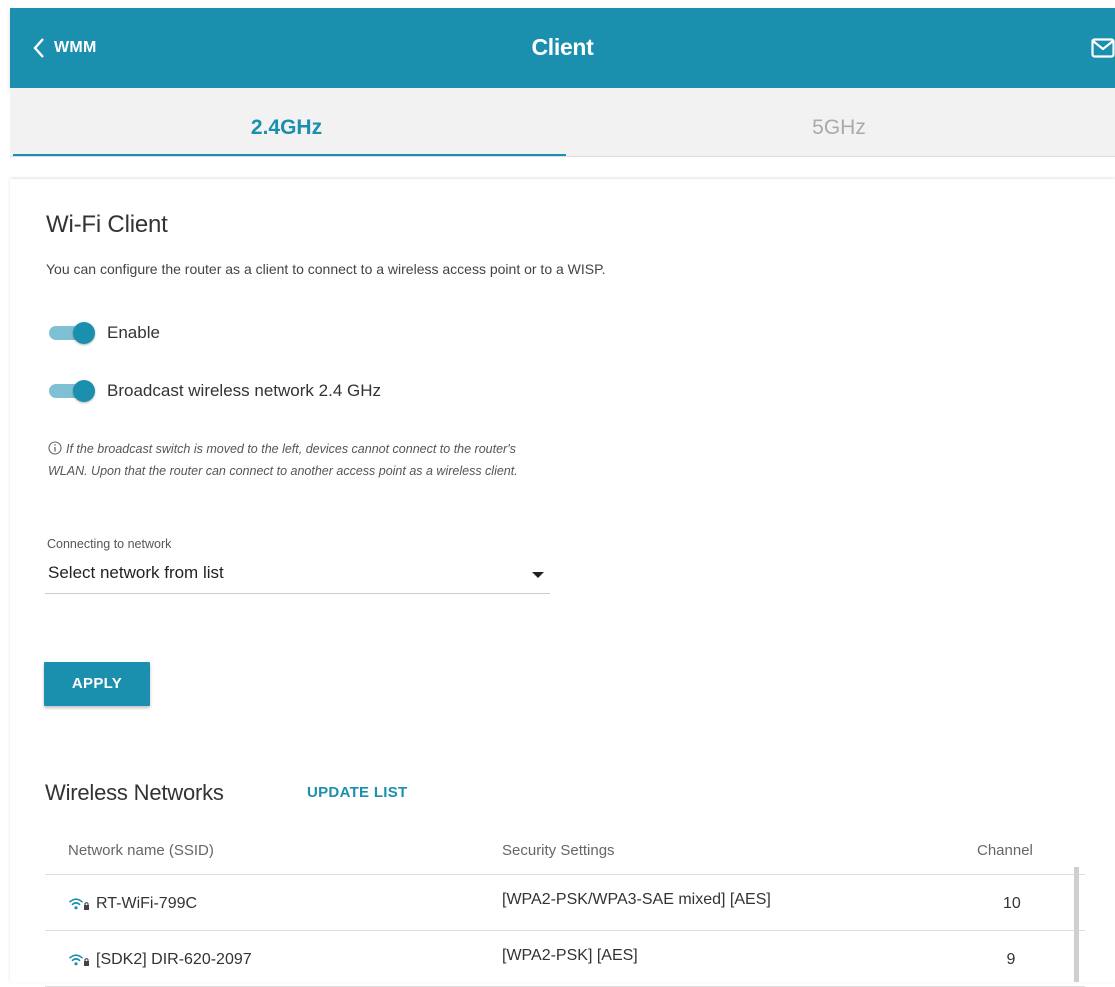 The image size is (1115, 987). Describe the element at coordinates (136, 572) in the screenshot. I see `network-select-value: Select network from list` at that location.